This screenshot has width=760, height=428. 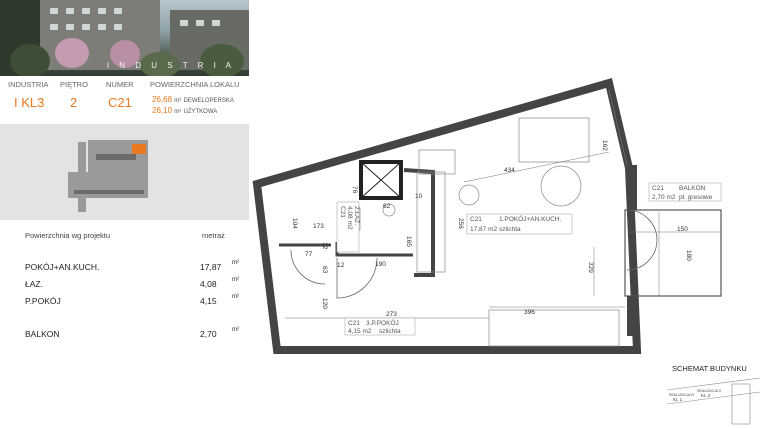 I want to click on svg-text: 2,70 m2, so click(x=664, y=197).